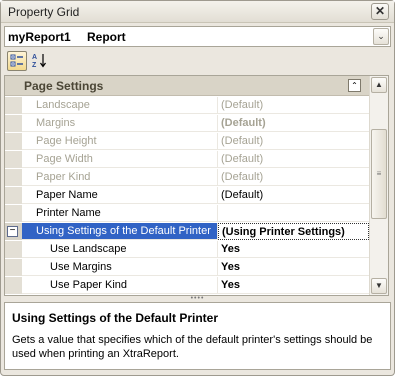 This screenshot has height=376, width=395. I want to click on property-name: Page Height, so click(120, 141).